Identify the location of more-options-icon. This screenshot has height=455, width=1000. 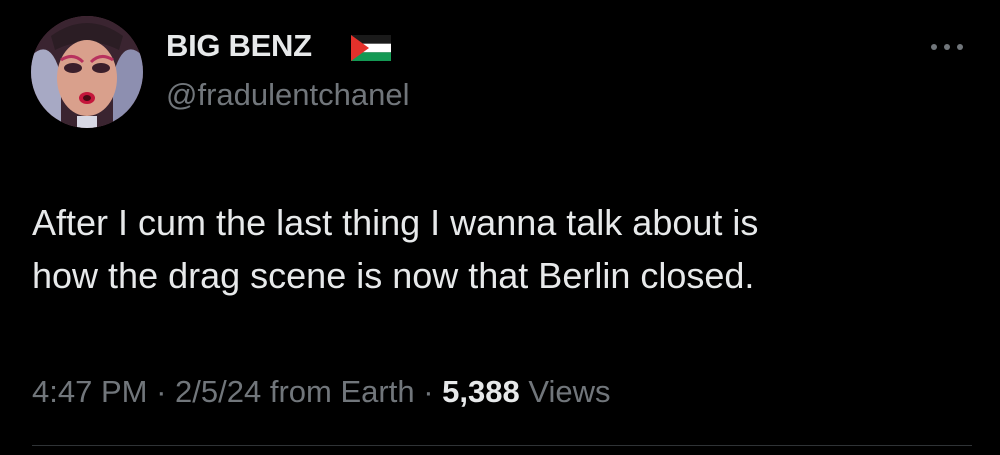
(948, 47).